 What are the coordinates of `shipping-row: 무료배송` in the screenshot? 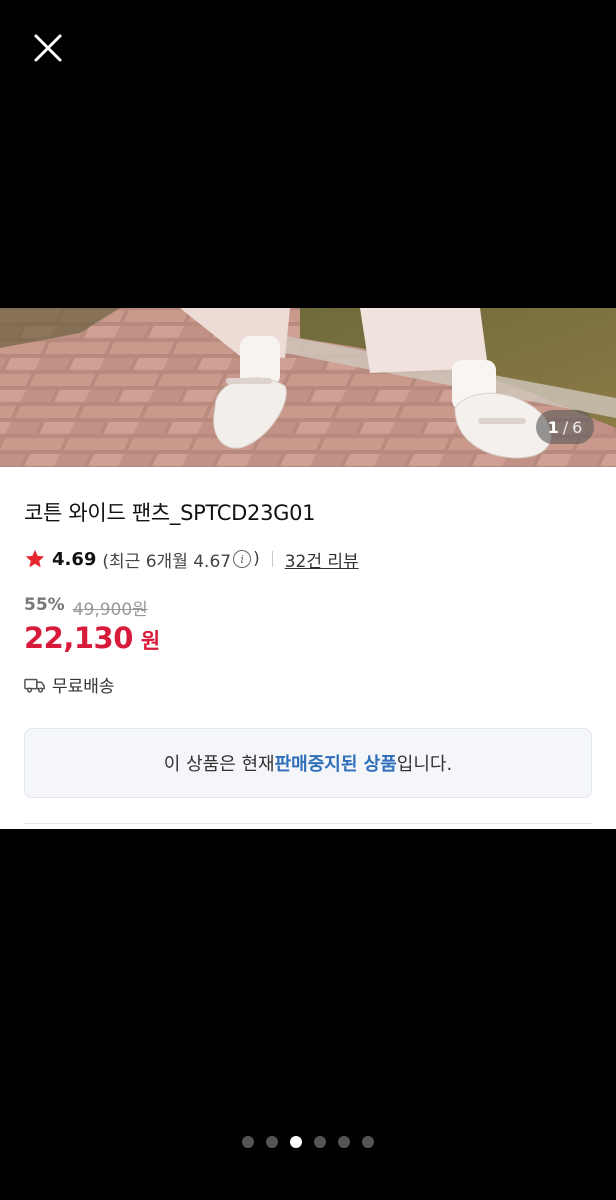 It's located at (69, 684).